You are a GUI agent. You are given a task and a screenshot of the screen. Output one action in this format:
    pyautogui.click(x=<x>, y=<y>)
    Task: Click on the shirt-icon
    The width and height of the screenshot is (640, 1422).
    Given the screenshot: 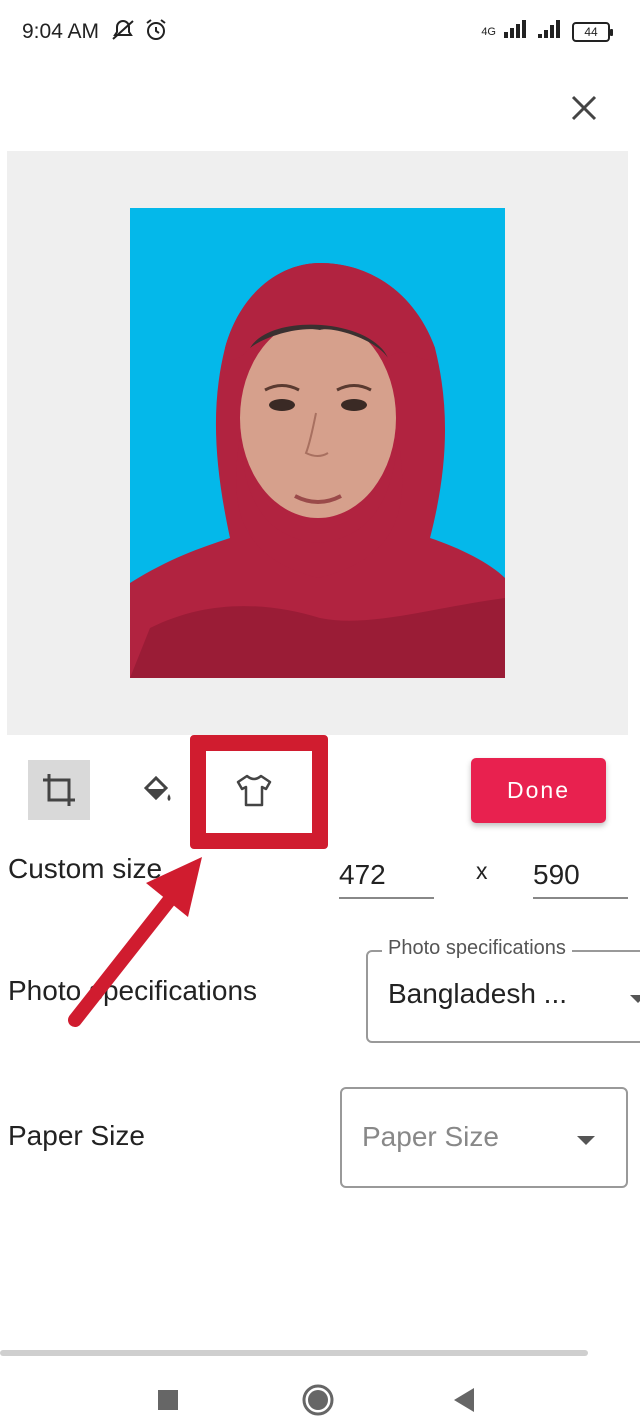 What is the action you would take?
    pyautogui.click(x=254, y=790)
    